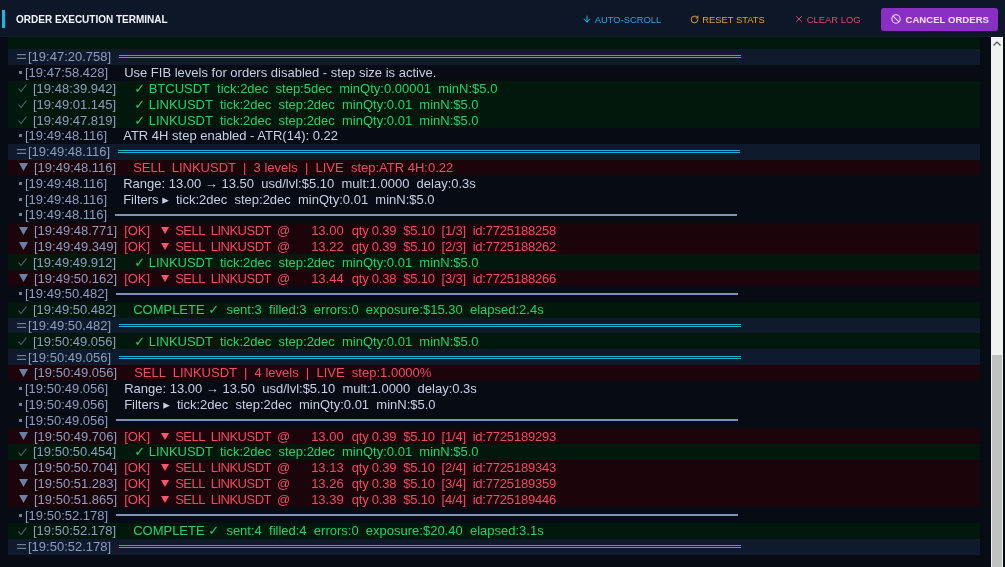 The image size is (1005, 567). Describe the element at coordinates (70, 57) in the screenshot. I see `log-timestamp: [19:47:20.758]` at that location.